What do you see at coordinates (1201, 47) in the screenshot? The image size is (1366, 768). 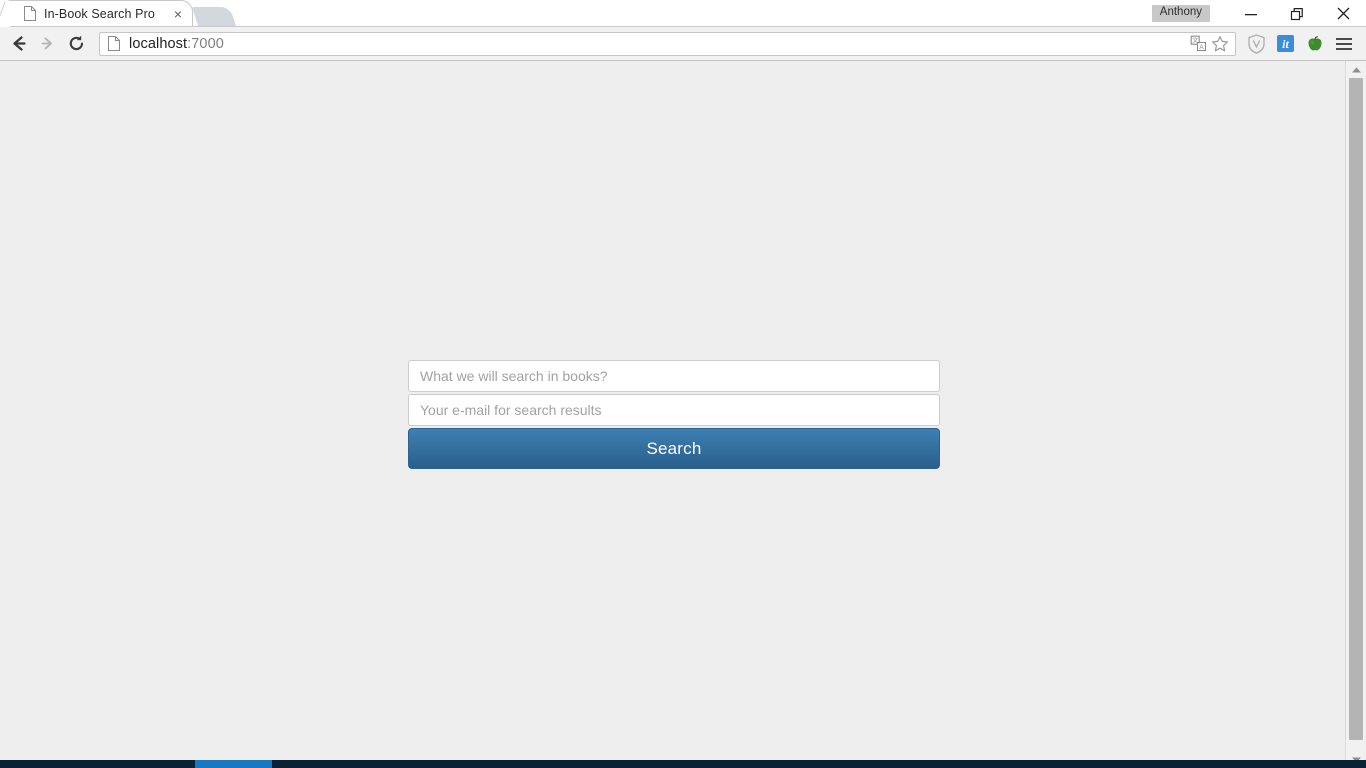 I see `svg-text: A` at bounding box center [1201, 47].